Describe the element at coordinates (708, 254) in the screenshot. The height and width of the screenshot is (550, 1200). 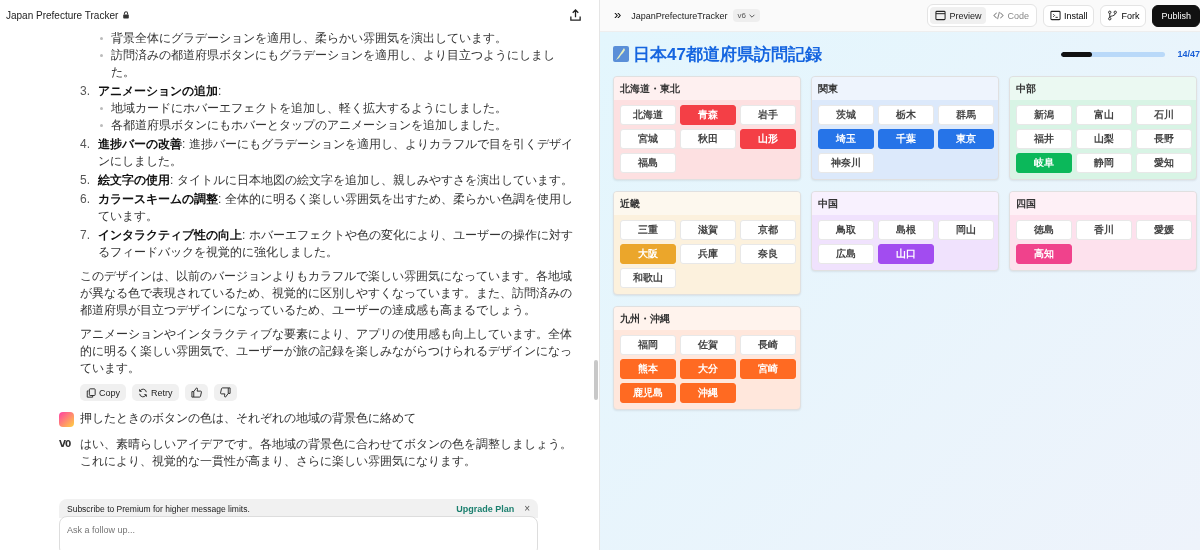
I see `prefecture-button: 兵庫` at that location.